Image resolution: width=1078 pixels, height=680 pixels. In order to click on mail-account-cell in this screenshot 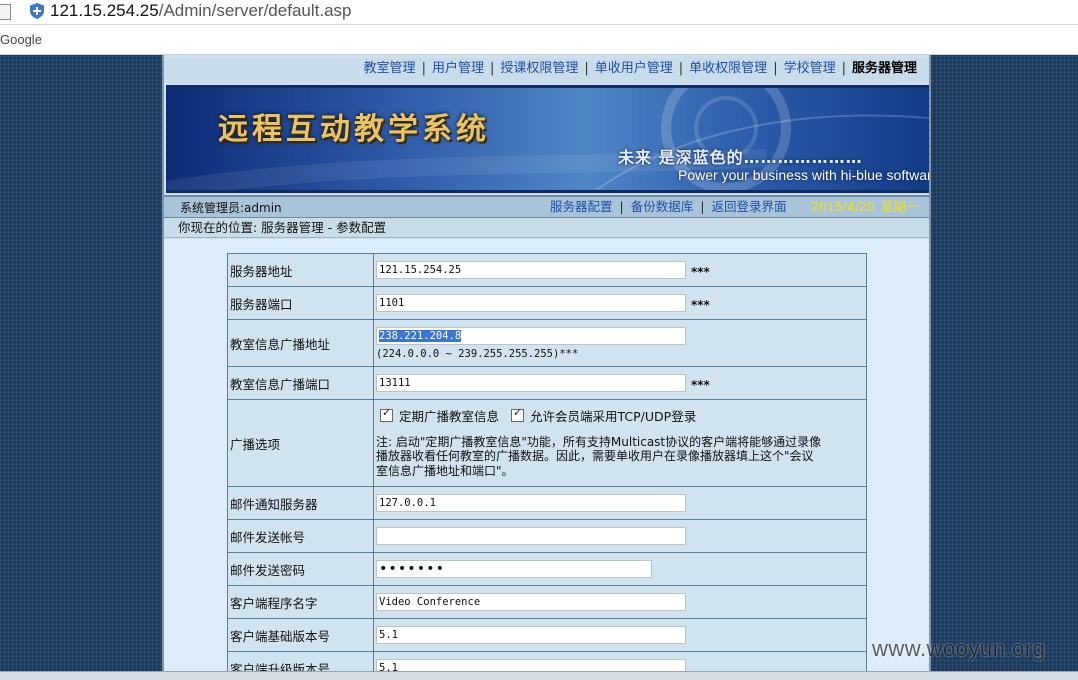, I will do `click(620, 536)`.